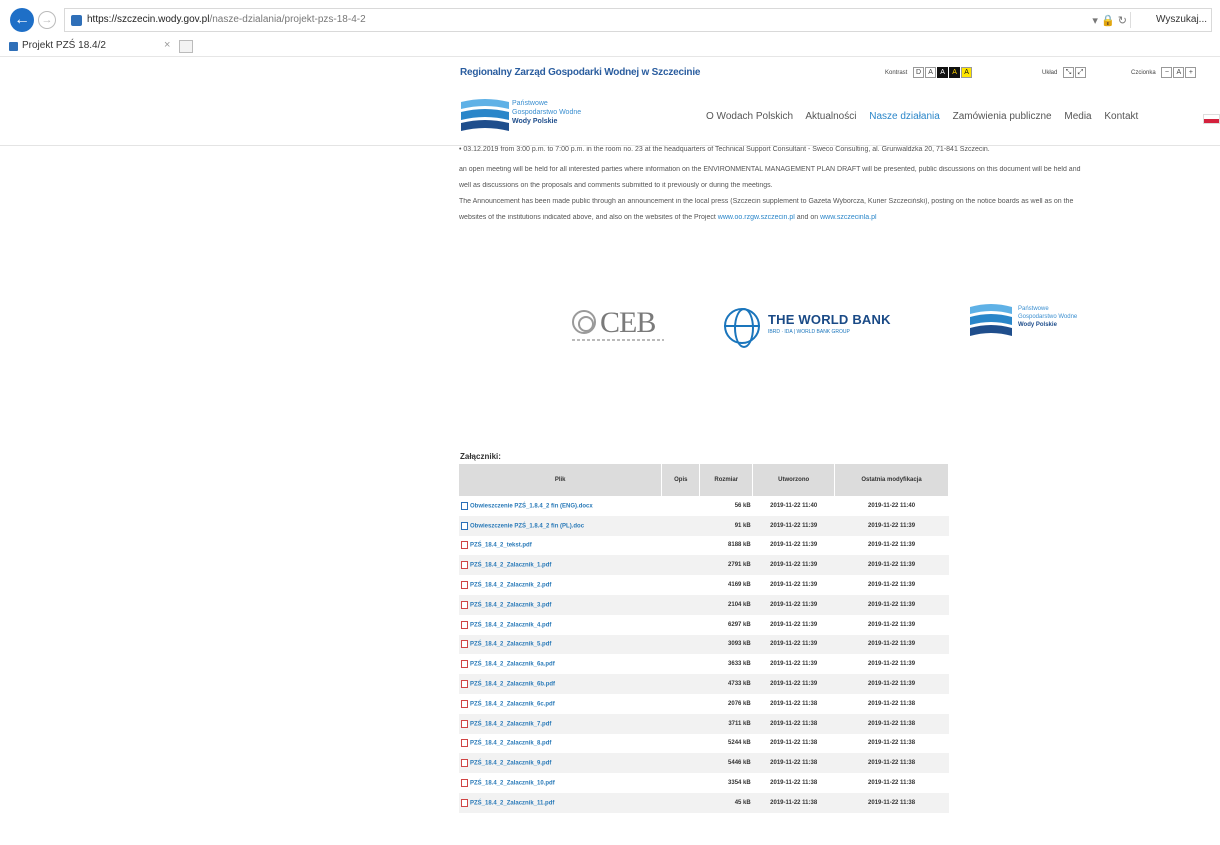 The height and width of the screenshot is (845, 1220). I want to click on project-link: www.oo.rzgw.szczecin.pl, so click(756, 217).